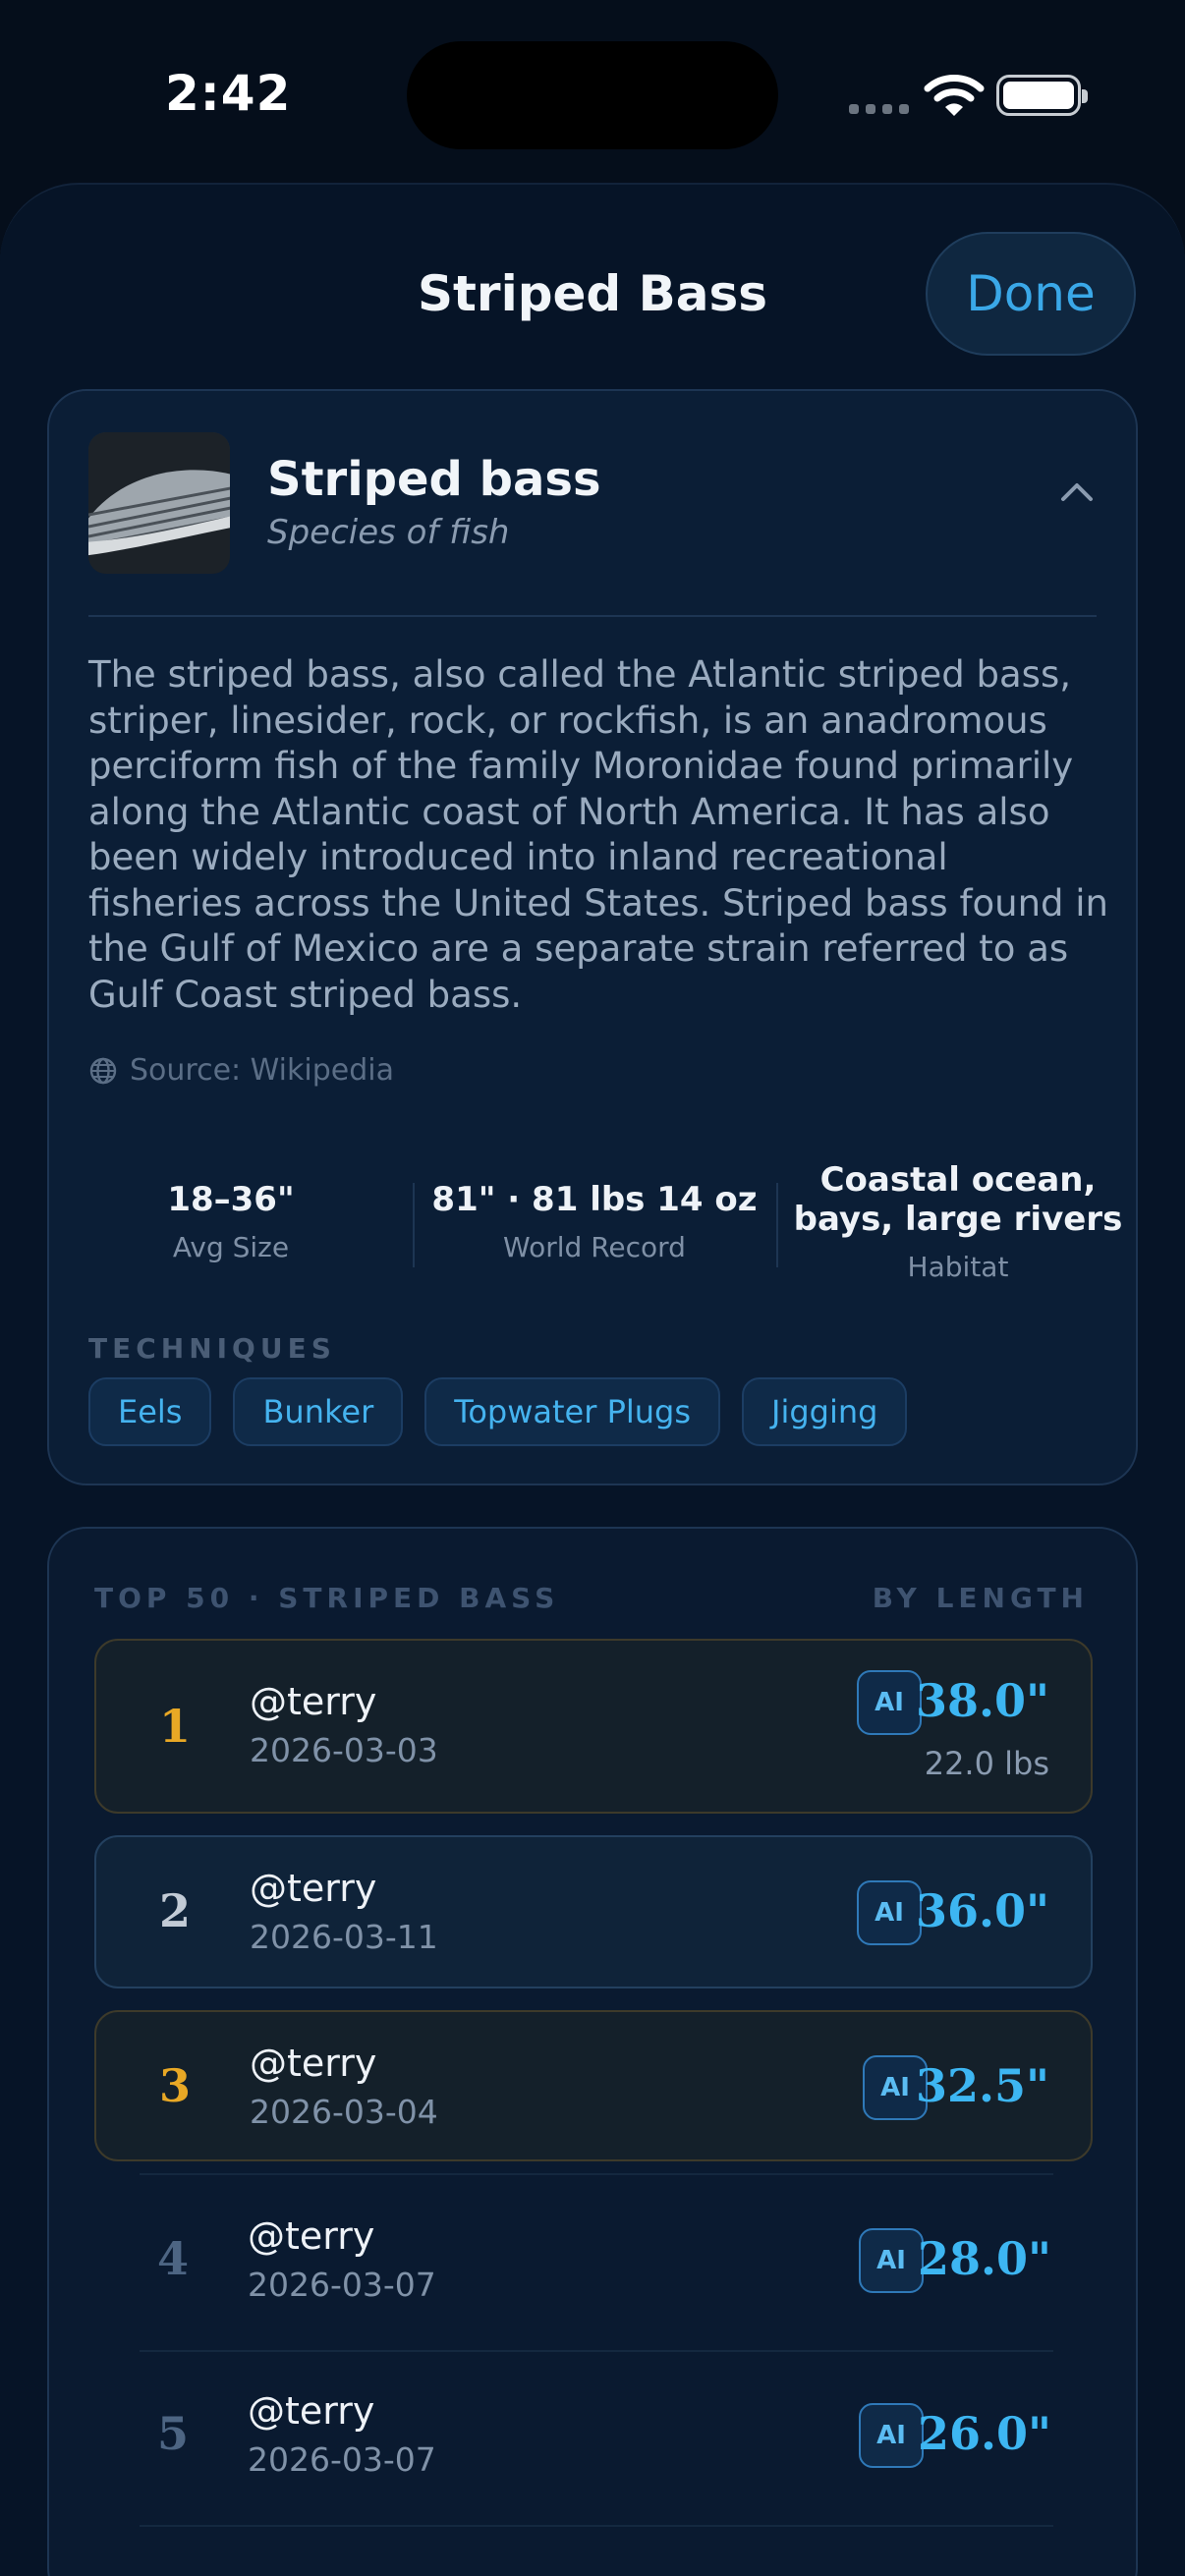 This screenshot has width=1185, height=2576. I want to click on catch-date: 2026-03-11, so click(344, 1937).